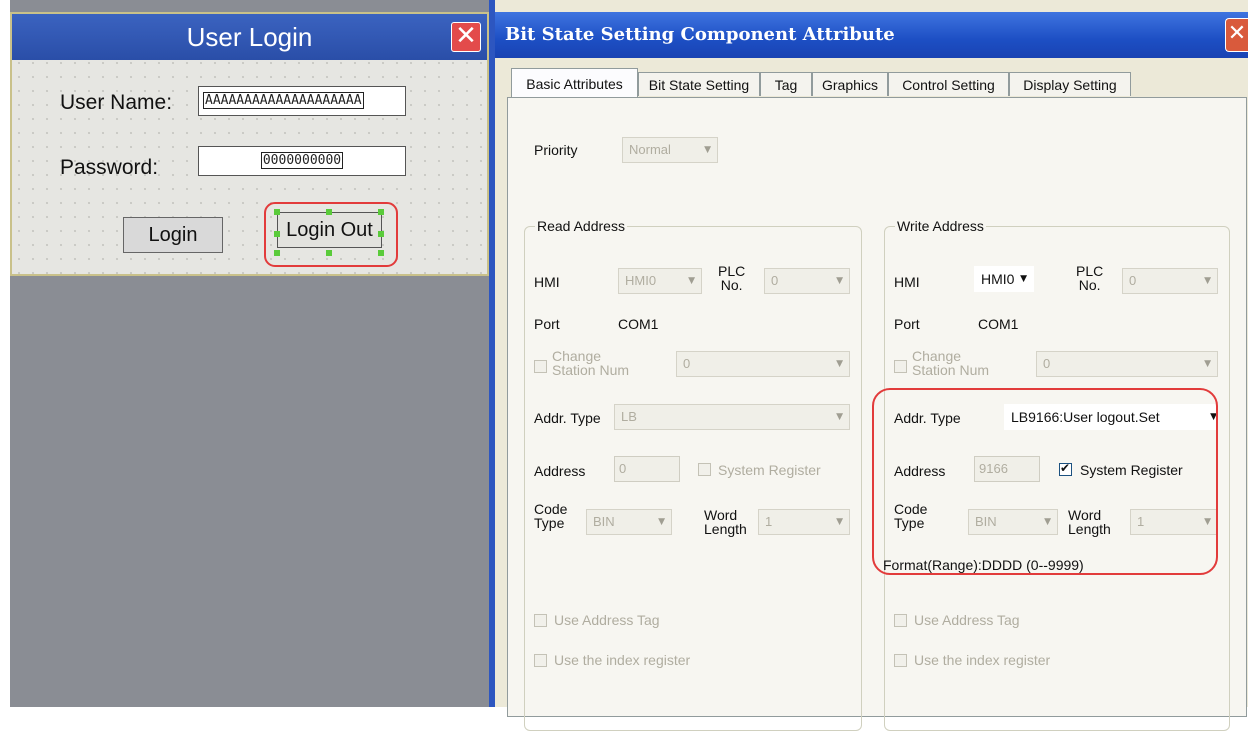 The image size is (1248, 731). I want to click on write-change-station-line1: Change, so click(937, 356).